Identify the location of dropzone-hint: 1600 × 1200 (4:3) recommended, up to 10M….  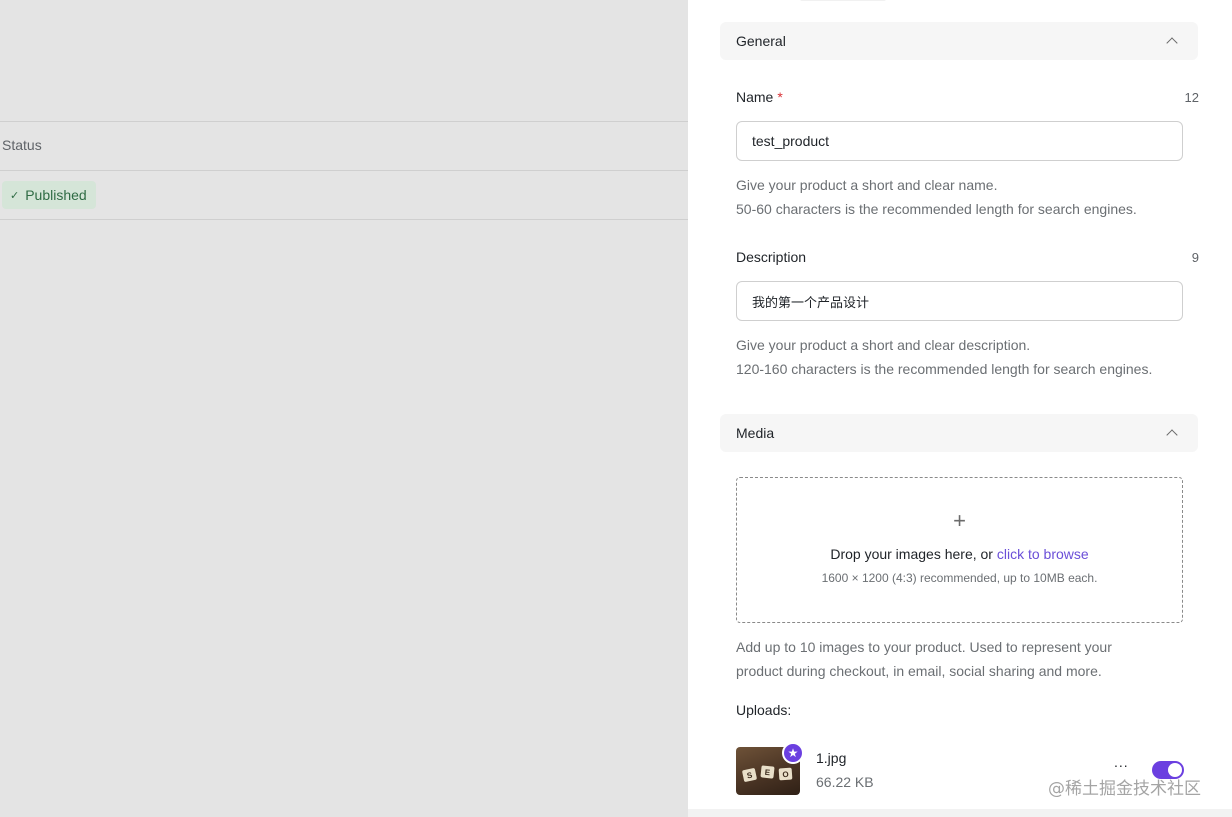
(959, 578).